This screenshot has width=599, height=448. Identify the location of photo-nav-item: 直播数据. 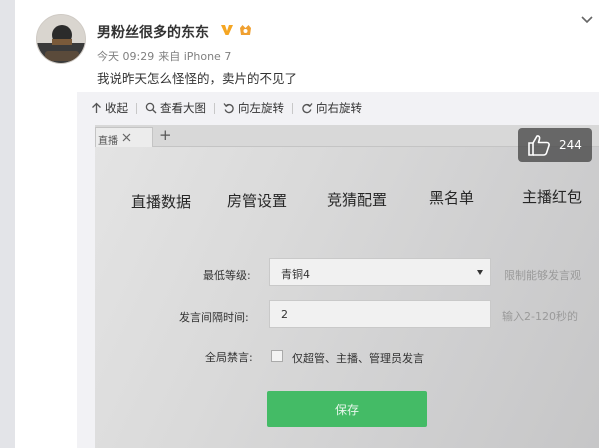
(161, 202).